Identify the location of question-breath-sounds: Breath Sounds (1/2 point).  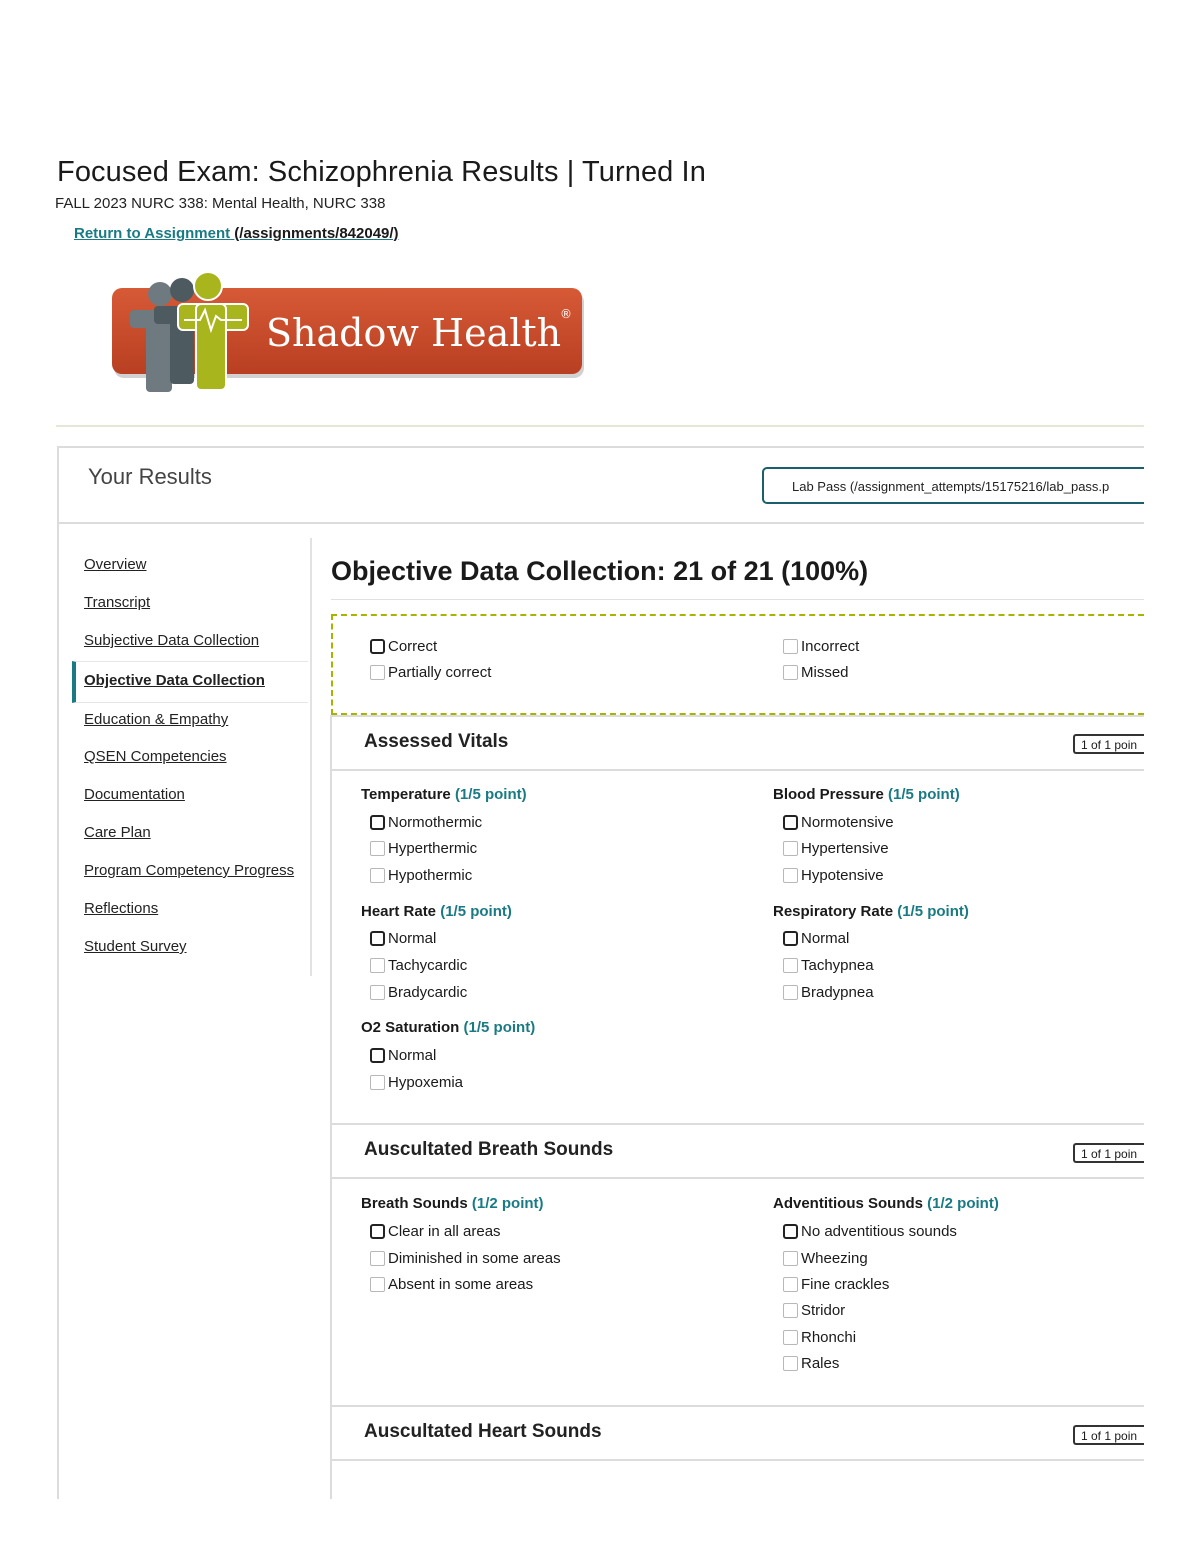
(452, 1203).